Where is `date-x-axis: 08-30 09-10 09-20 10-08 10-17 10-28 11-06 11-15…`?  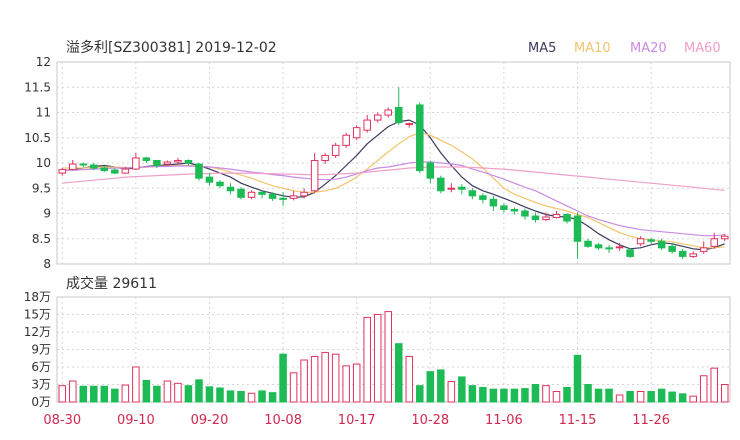 date-x-axis: 08-30 09-10 09-20 10-08 10-17 10-28 11-06 11-15… is located at coordinates (356, 420).